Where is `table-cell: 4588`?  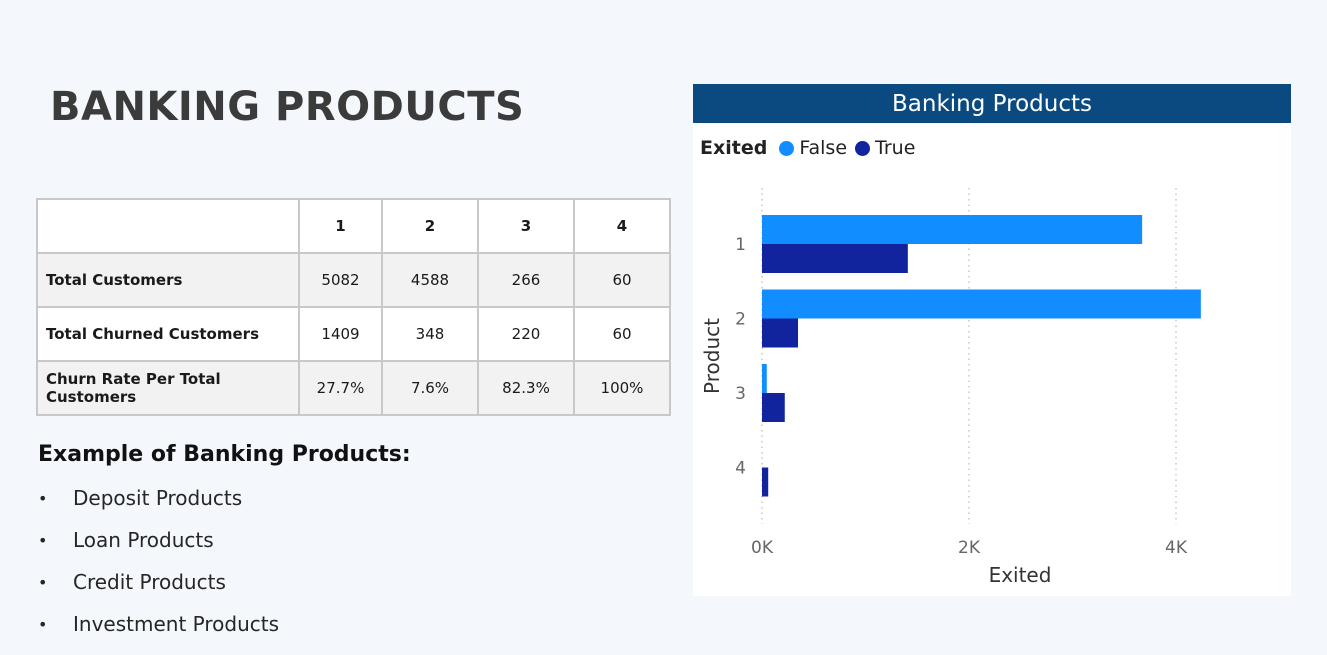
table-cell: 4588 is located at coordinates (430, 280).